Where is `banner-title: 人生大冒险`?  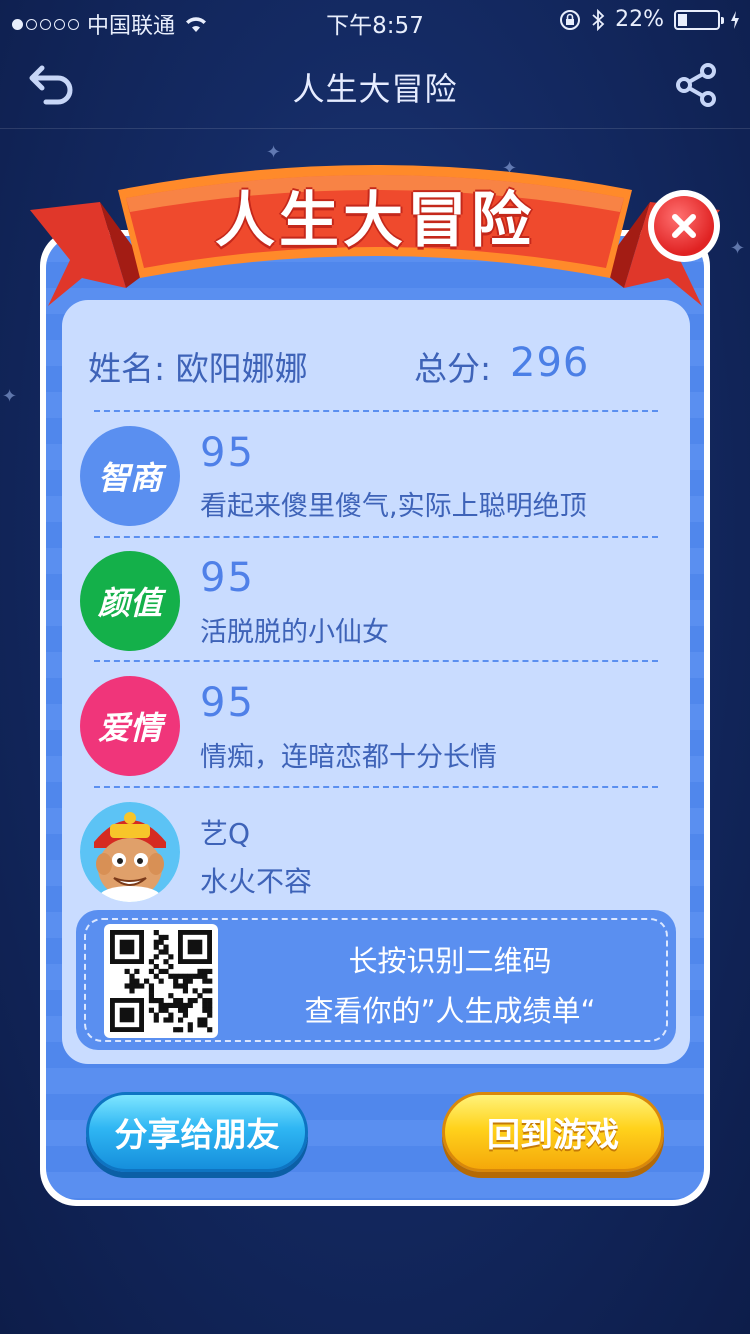
banner-title: 人生大冒险 is located at coordinates (375, 221).